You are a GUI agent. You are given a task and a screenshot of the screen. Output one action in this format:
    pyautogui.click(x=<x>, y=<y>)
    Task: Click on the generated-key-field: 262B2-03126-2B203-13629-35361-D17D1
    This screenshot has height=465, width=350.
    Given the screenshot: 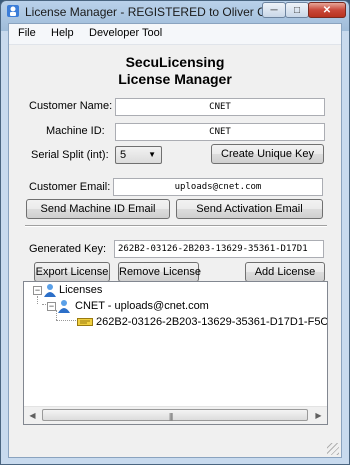 What is the action you would take?
    pyautogui.click(x=219, y=249)
    